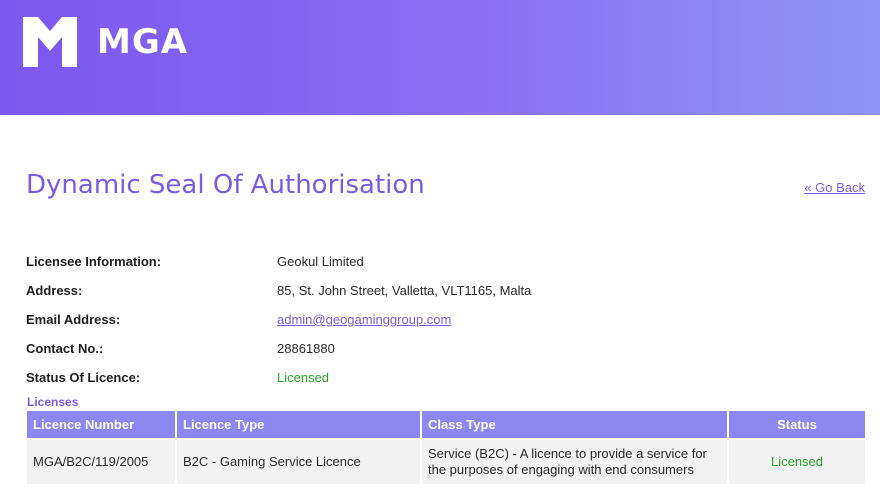 The width and height of the screenshot is (880, 495). What do you see at coordinates (306, 348) in the screenshot?
I see `contact-value: 28861880` at bounding box center [306, 348].